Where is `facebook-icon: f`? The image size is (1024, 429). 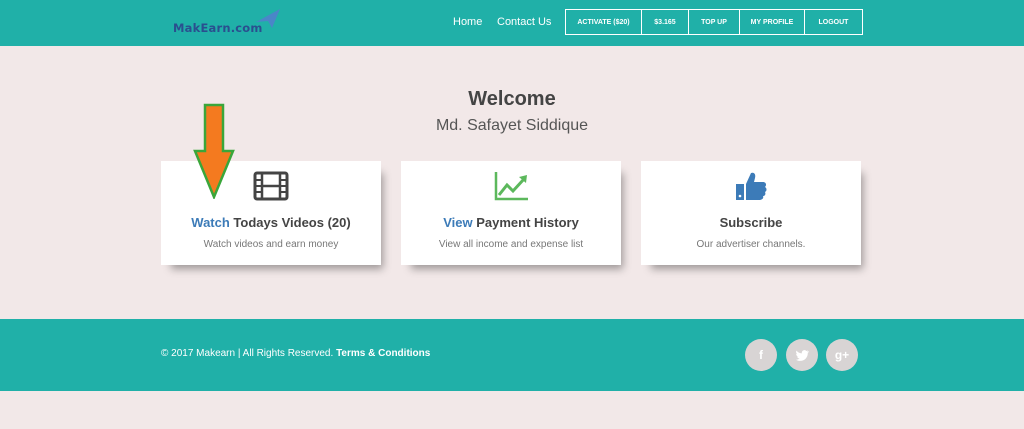 facebook-icon: f is located at coordinates (761, 355).